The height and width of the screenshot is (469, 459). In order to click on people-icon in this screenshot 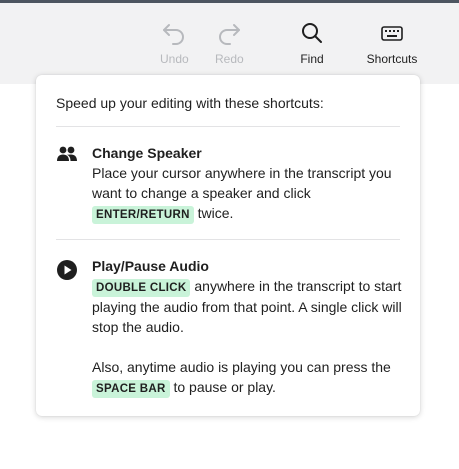, I will do `click(67, 156)`.